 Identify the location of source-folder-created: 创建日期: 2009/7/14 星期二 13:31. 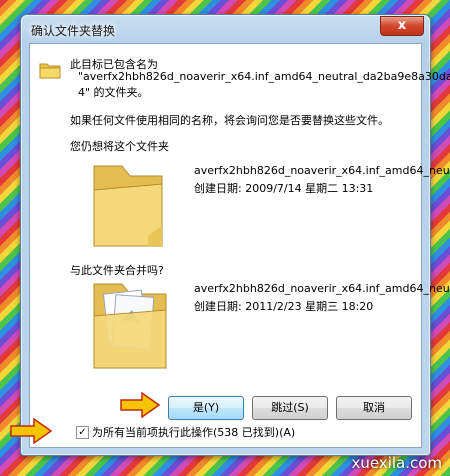
(284, 188).